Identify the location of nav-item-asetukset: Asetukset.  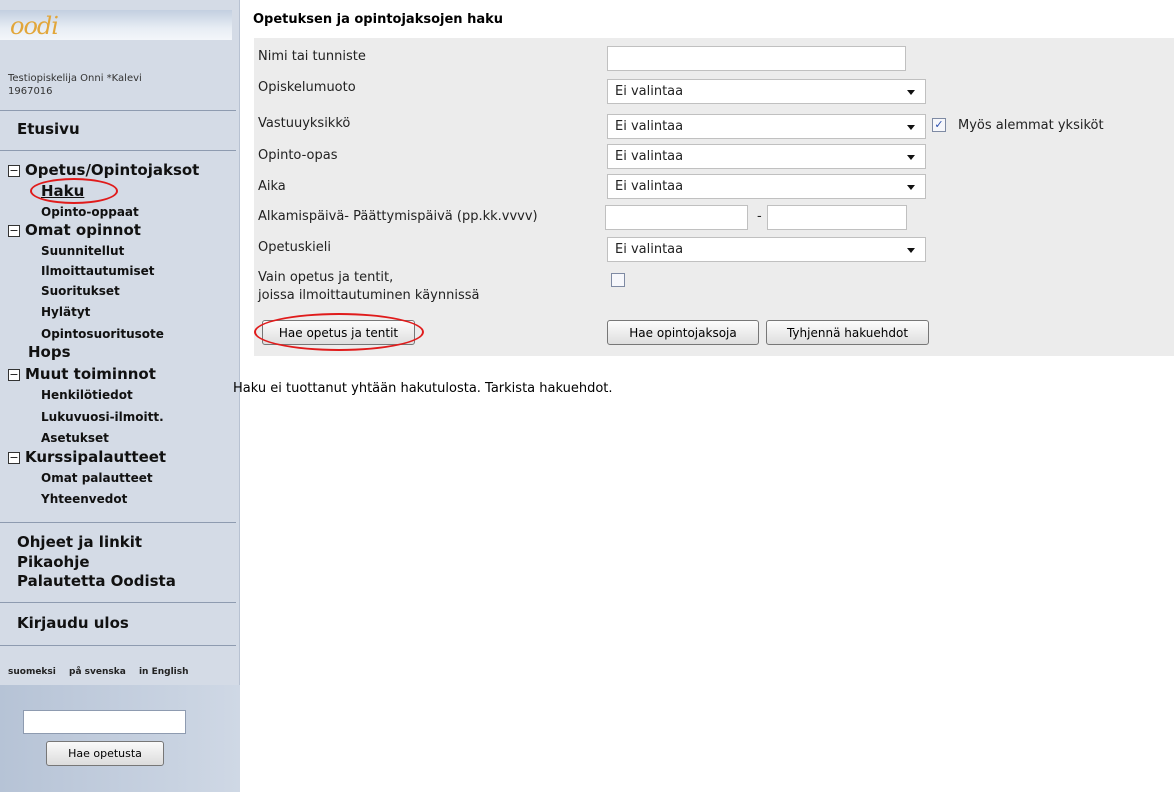
(75, 438).